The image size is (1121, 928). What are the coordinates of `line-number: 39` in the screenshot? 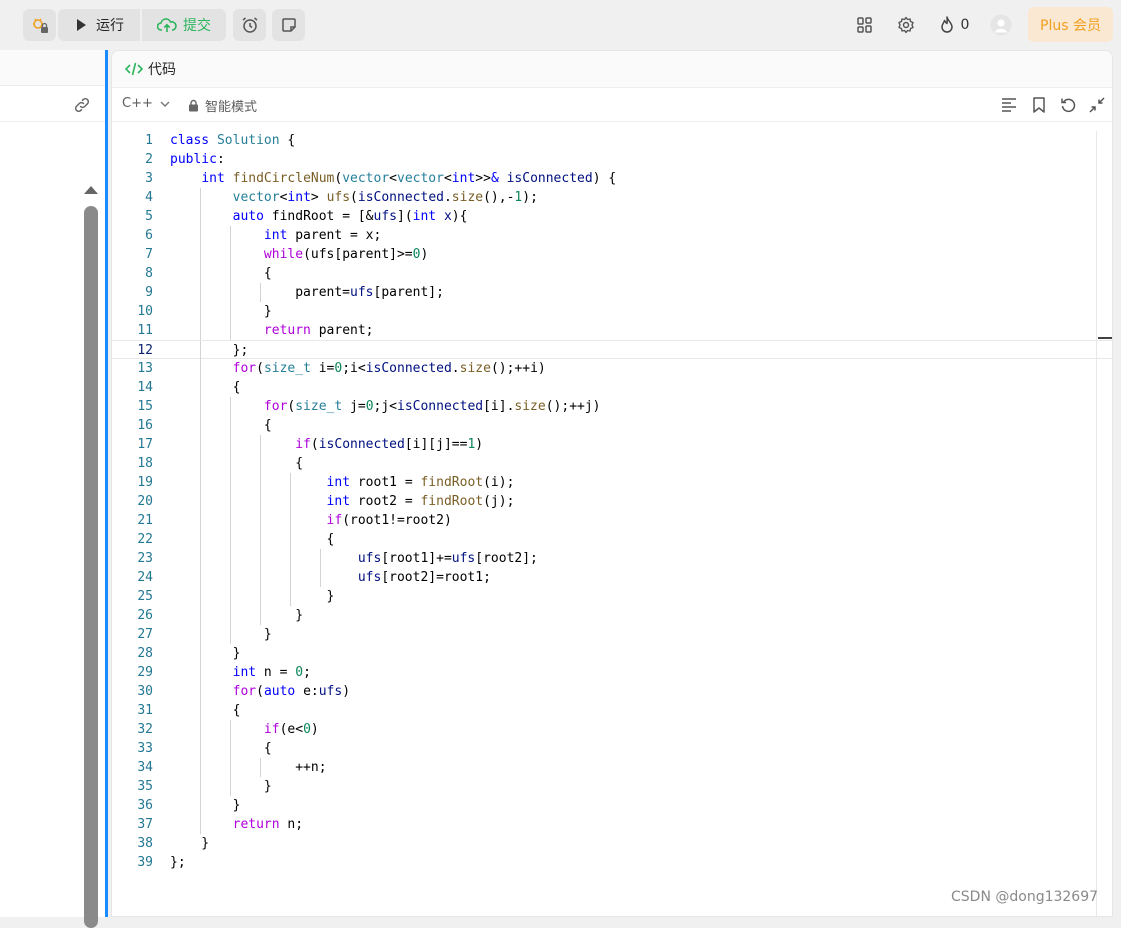 It's located at (145, 862).